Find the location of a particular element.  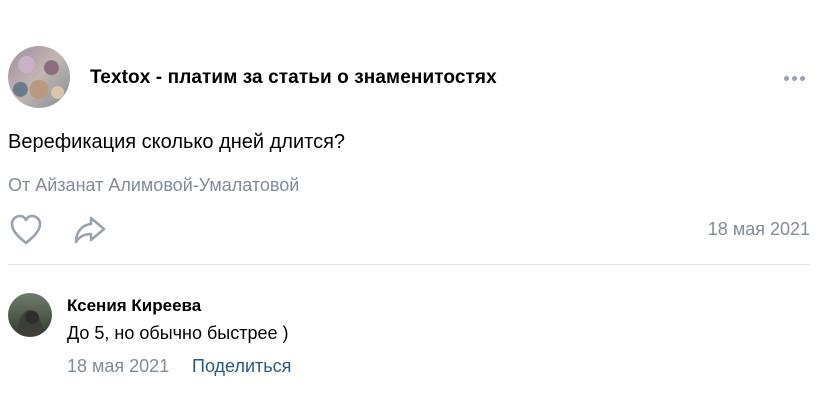

share-arrow-icon is located at coordinates (90, 230).